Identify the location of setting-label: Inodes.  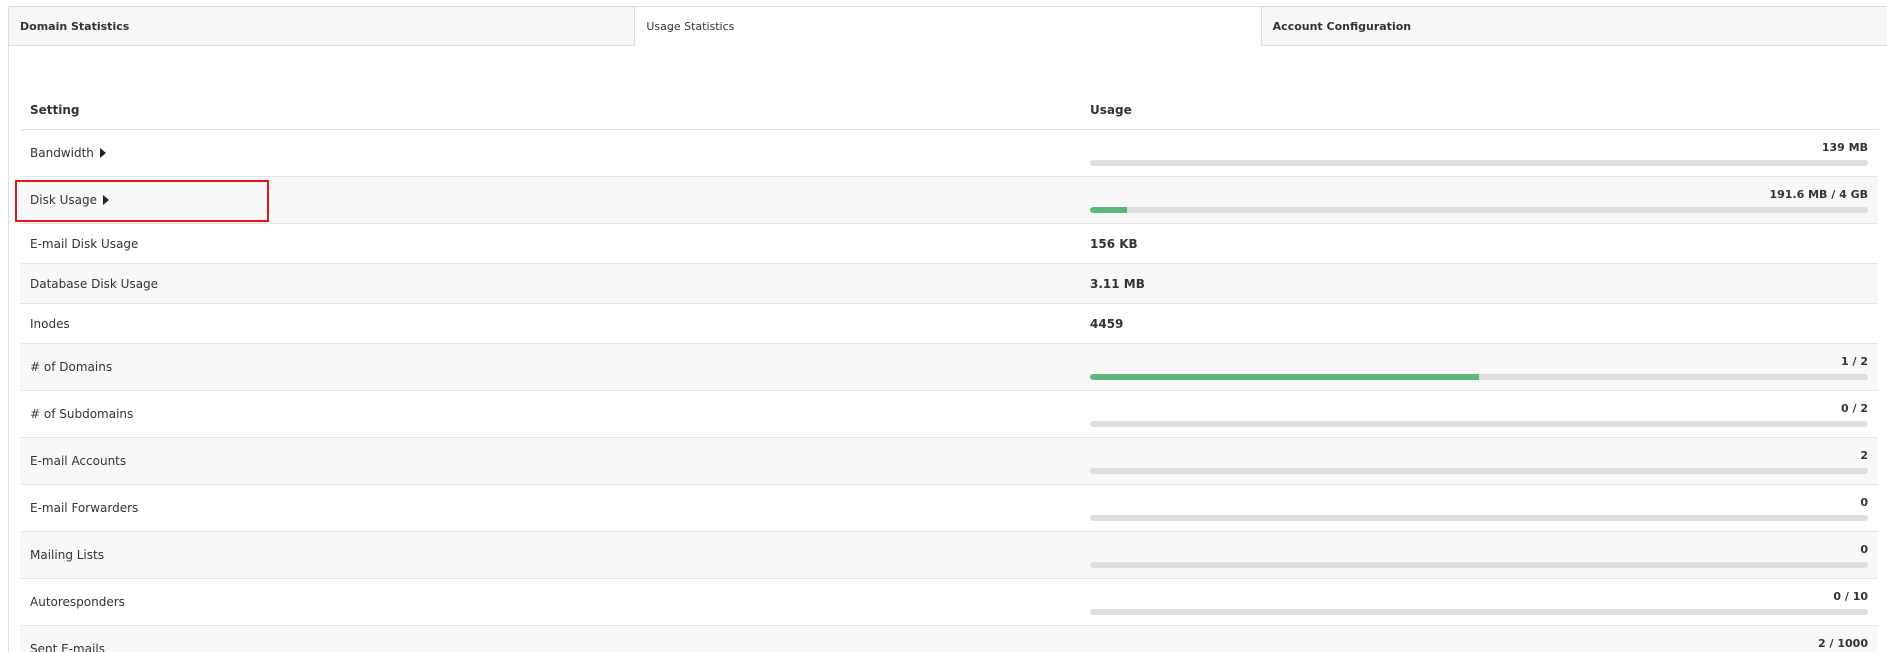
(50, 324).